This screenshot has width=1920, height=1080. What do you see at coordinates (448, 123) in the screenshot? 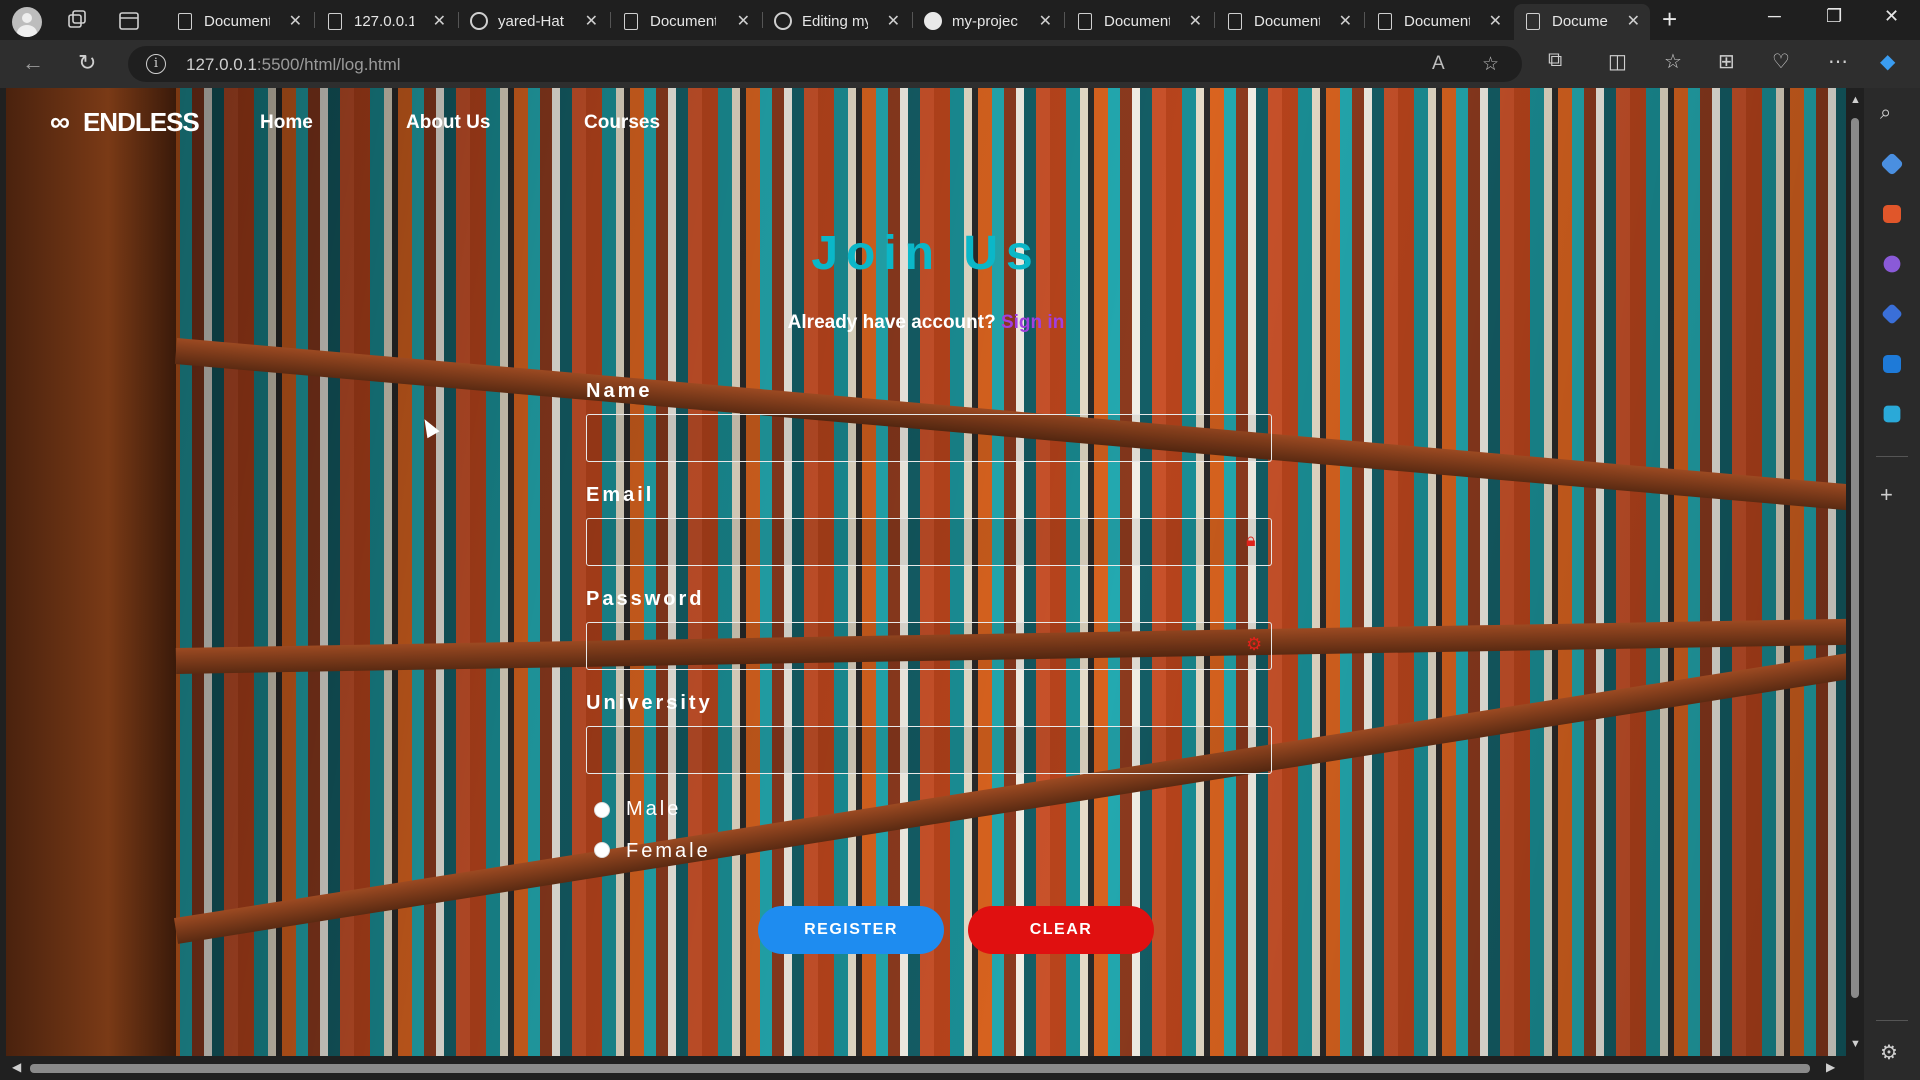
I see `nav-about-us: About Us` at bounding box center [448, 123].